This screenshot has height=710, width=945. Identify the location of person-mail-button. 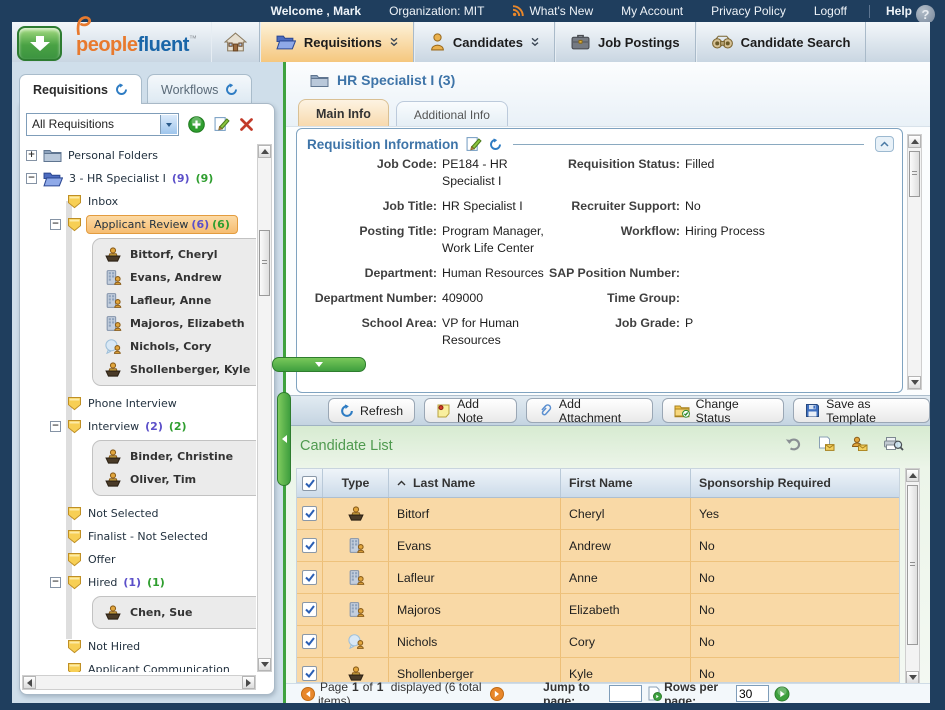
(859, 443).